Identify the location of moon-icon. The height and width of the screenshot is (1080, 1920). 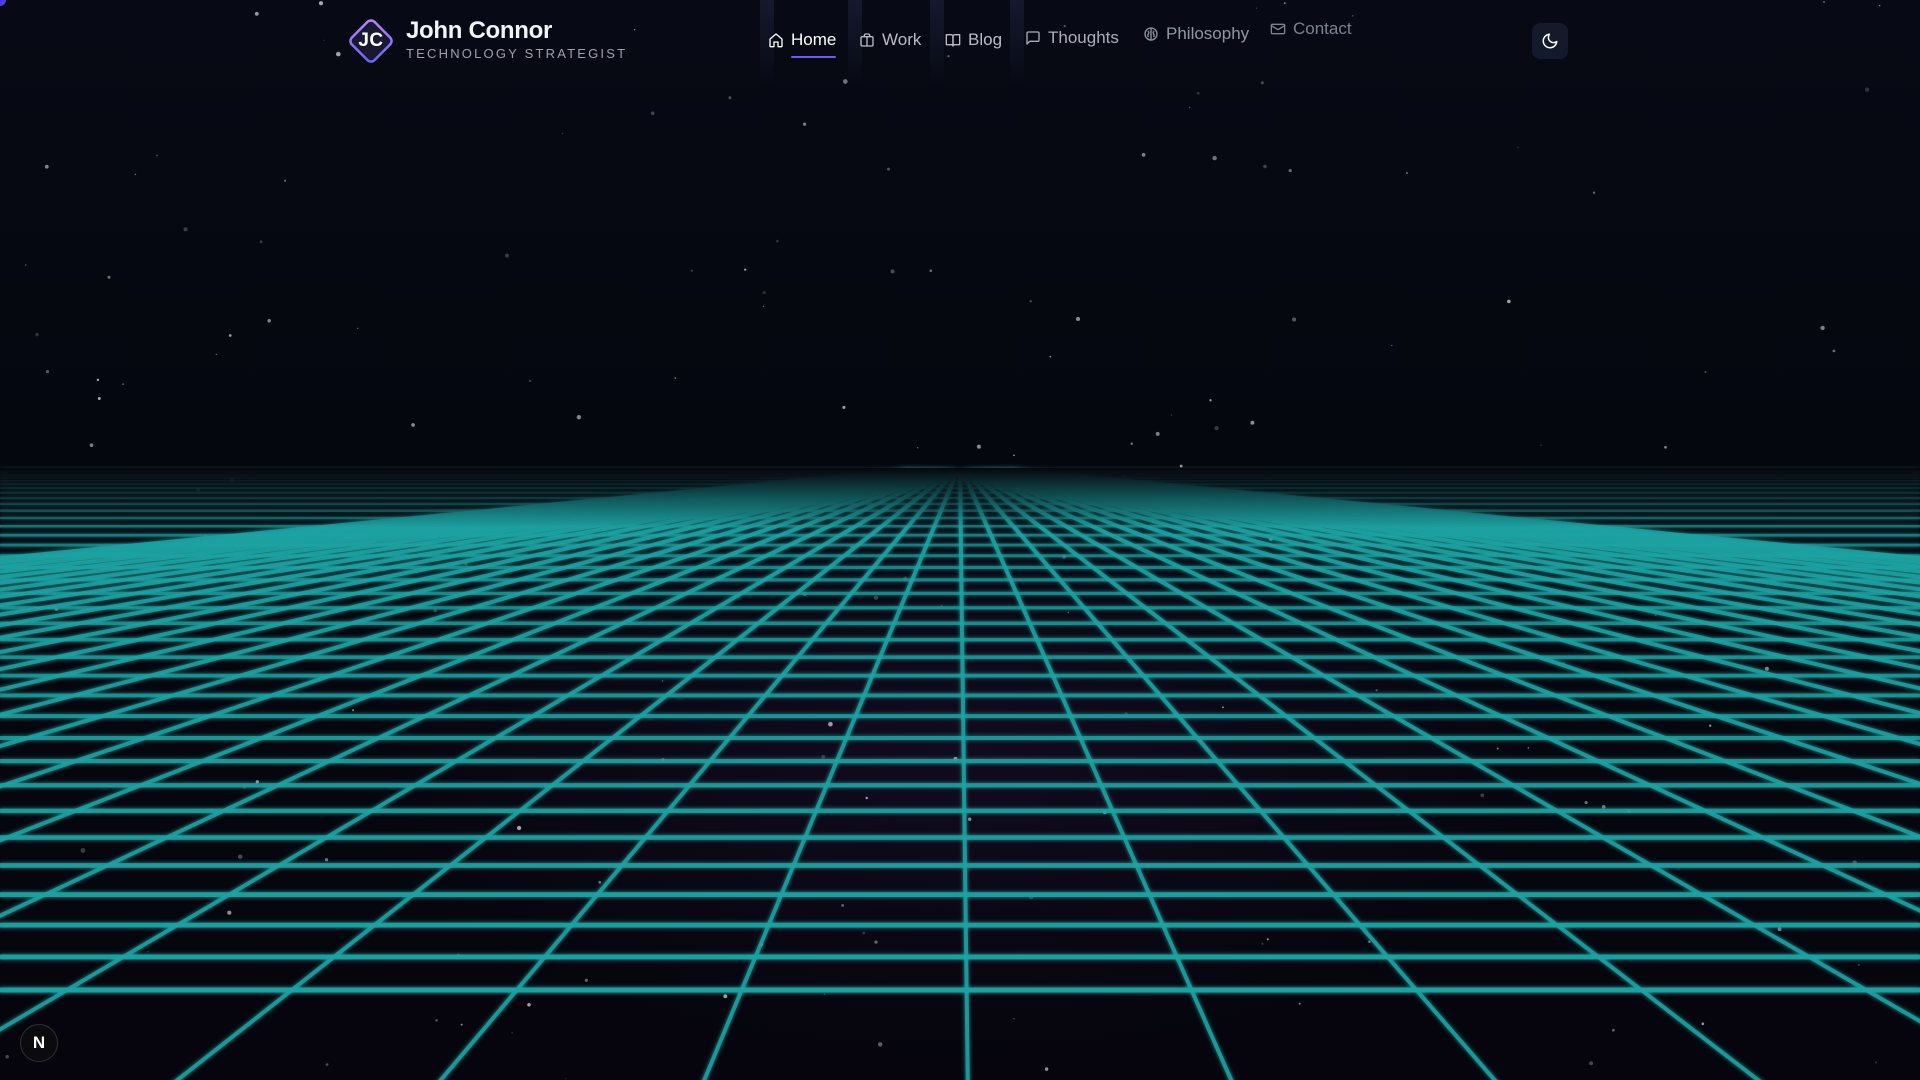
(1550, 41).